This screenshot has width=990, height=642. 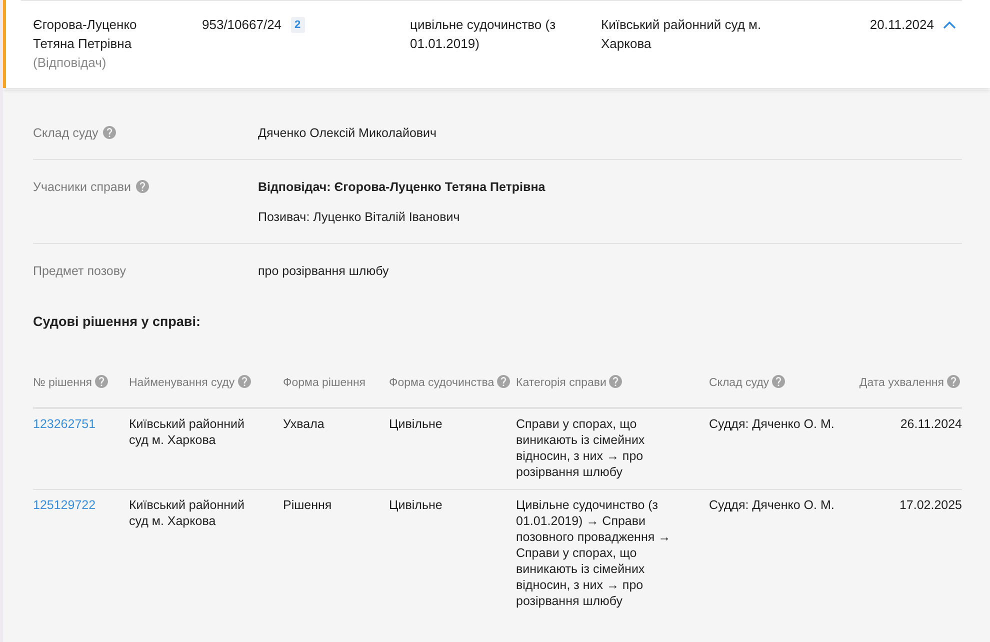 I want to click on party-name: Єгорова-Луценко Тетяна Петрівна, so click(x=85, y=34).